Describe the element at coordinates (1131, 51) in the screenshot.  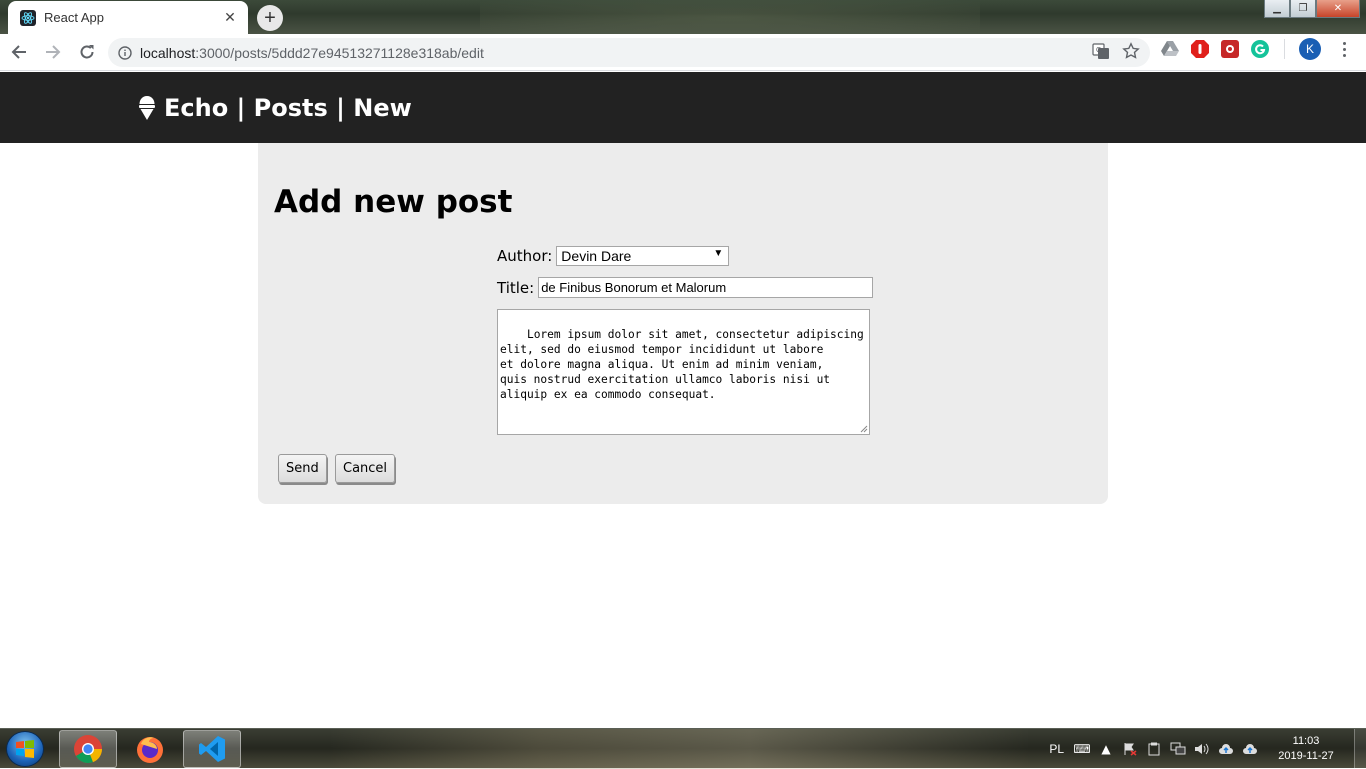
I see `bookmark-star-icon` at that location.